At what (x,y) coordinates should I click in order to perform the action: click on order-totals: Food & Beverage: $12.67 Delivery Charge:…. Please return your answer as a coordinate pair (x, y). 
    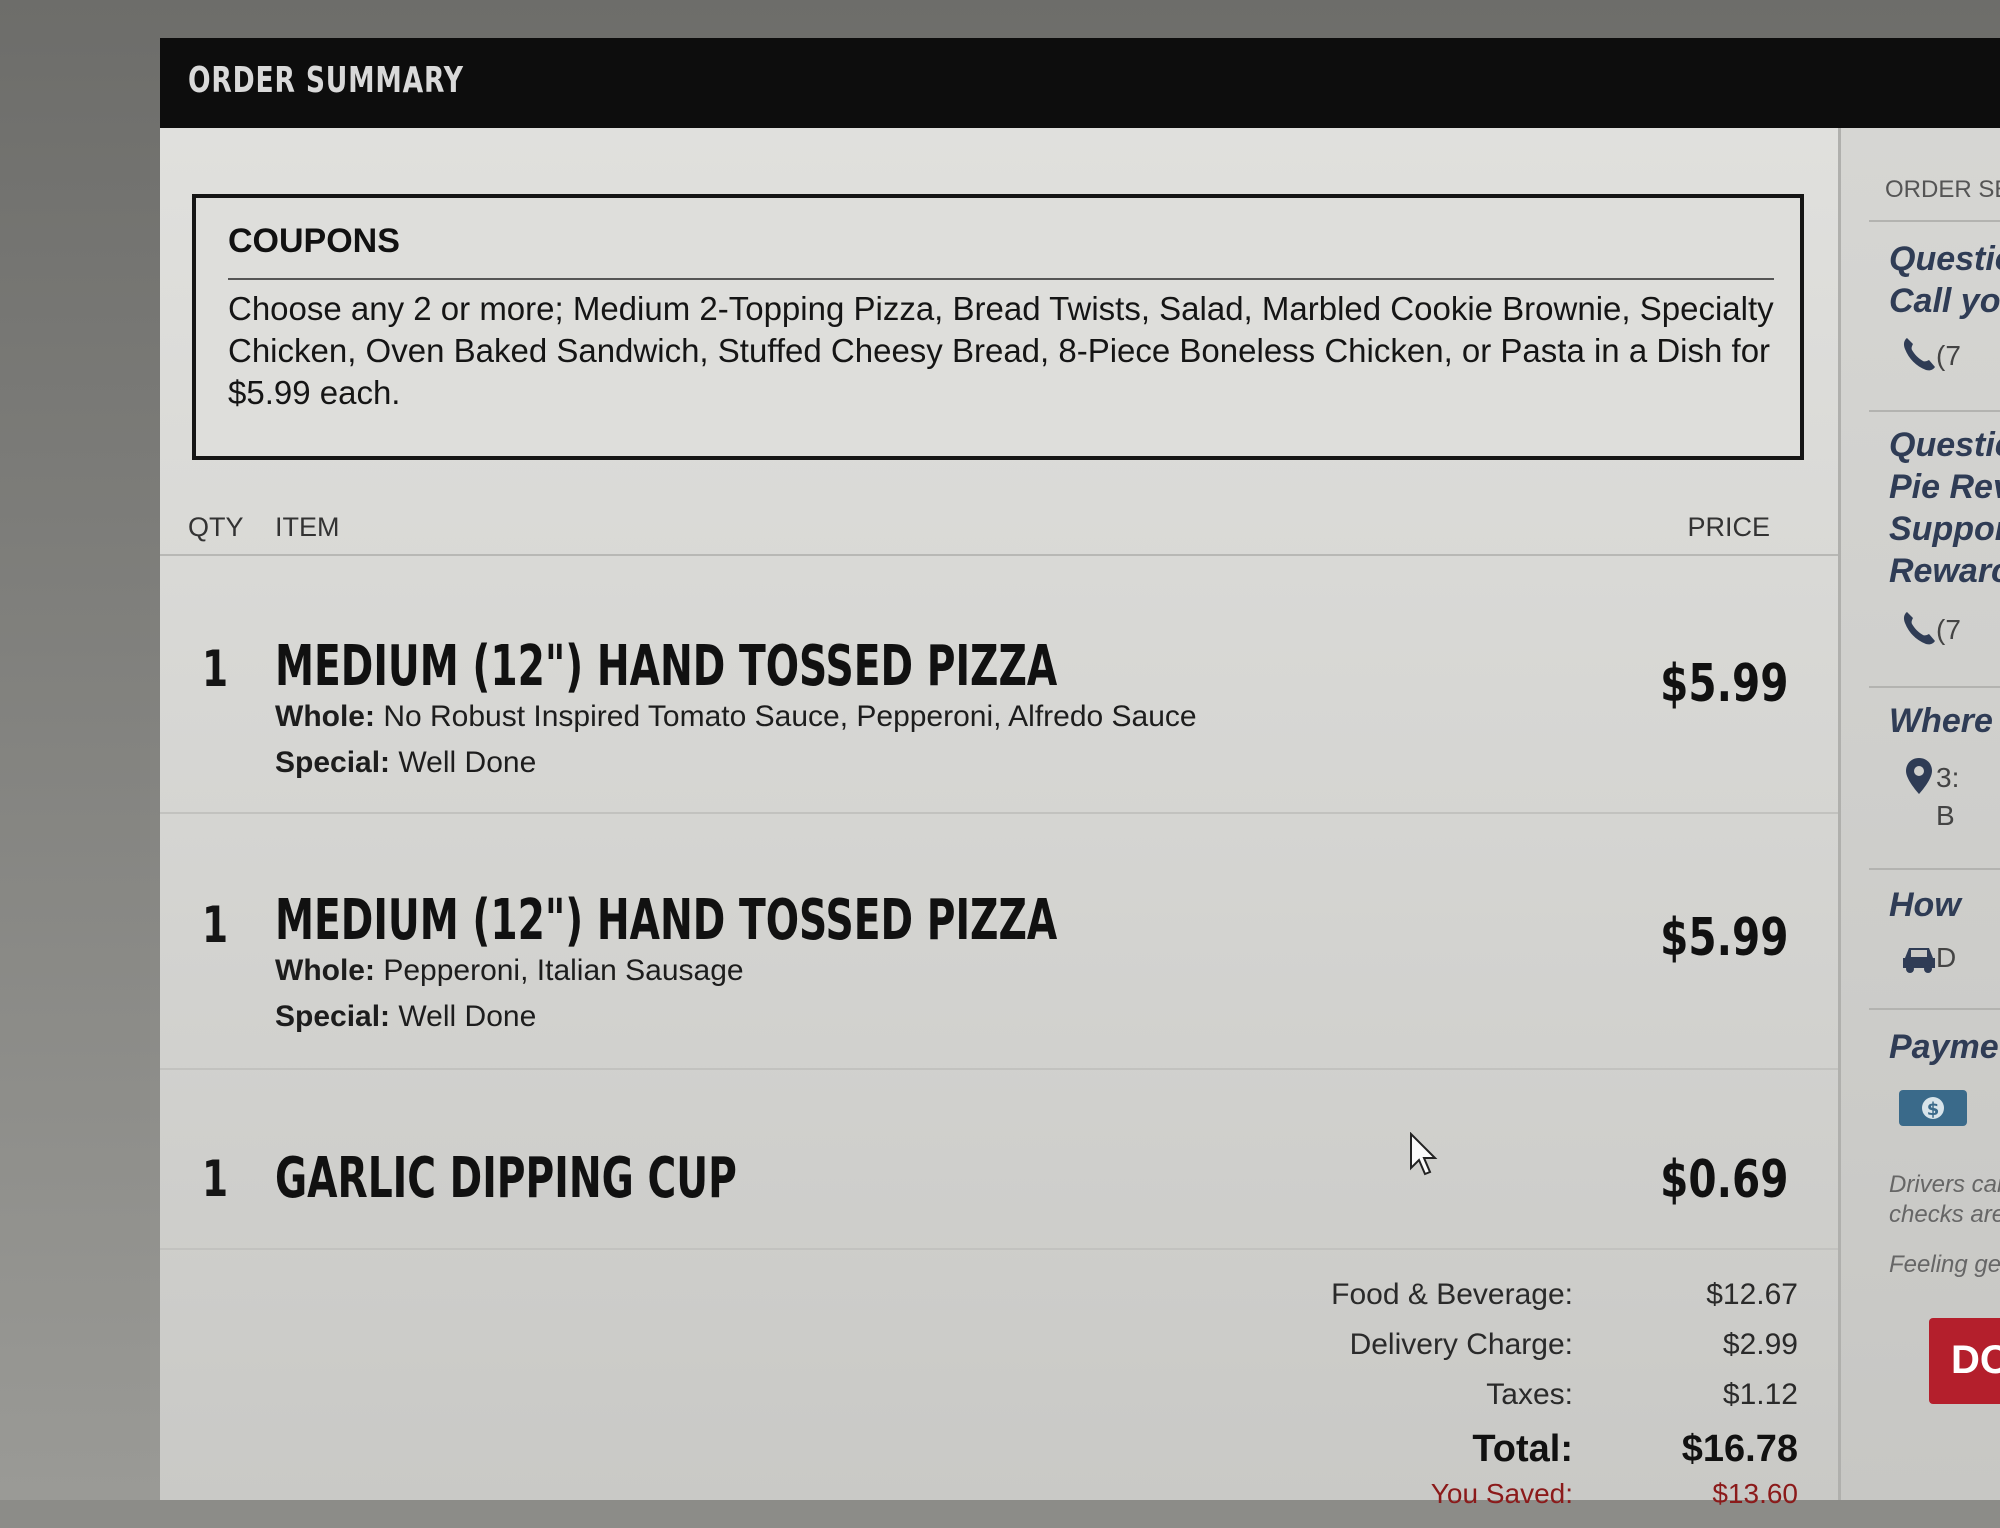
    Looking at the image, I should click on (1478, 1403).